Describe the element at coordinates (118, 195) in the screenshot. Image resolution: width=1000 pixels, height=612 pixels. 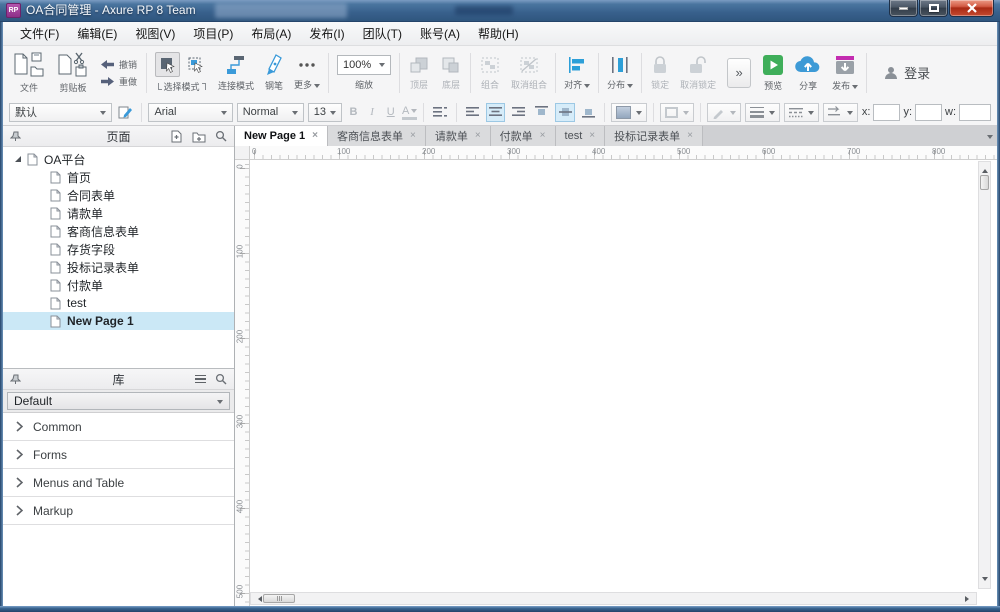
I see `tree-item: 合同表单` at that location.